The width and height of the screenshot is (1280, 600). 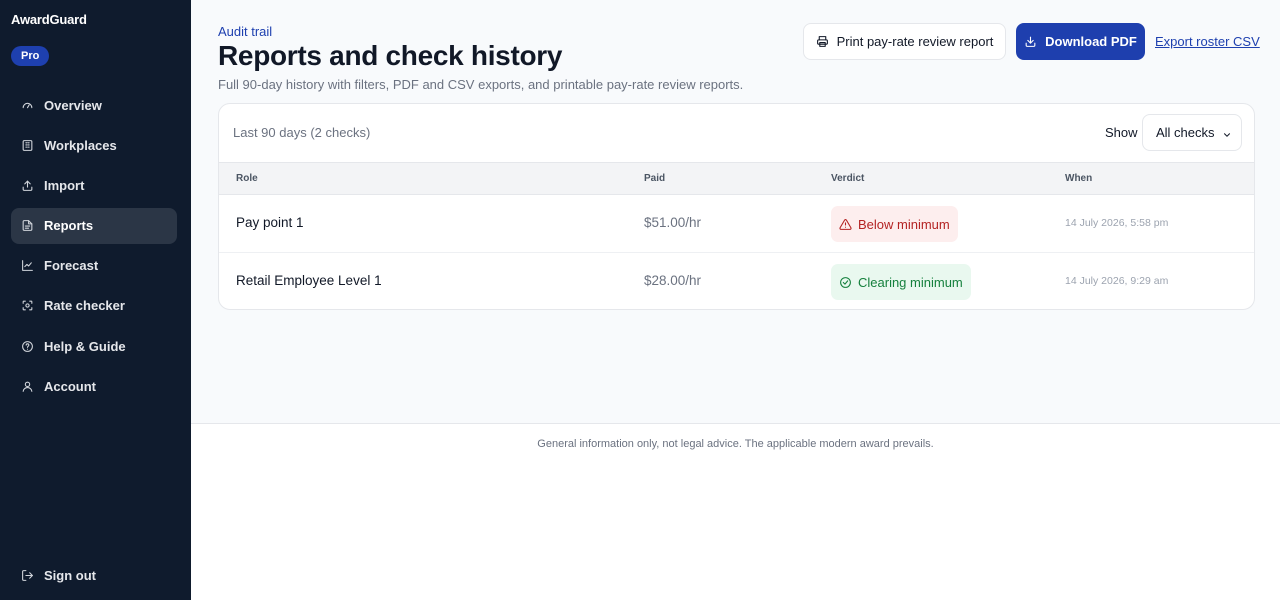 What do you see at coordinates (80, 145) in the screenshot?
I see `sidebar-item-label: Workplaces` at bounding box center [80, 145].